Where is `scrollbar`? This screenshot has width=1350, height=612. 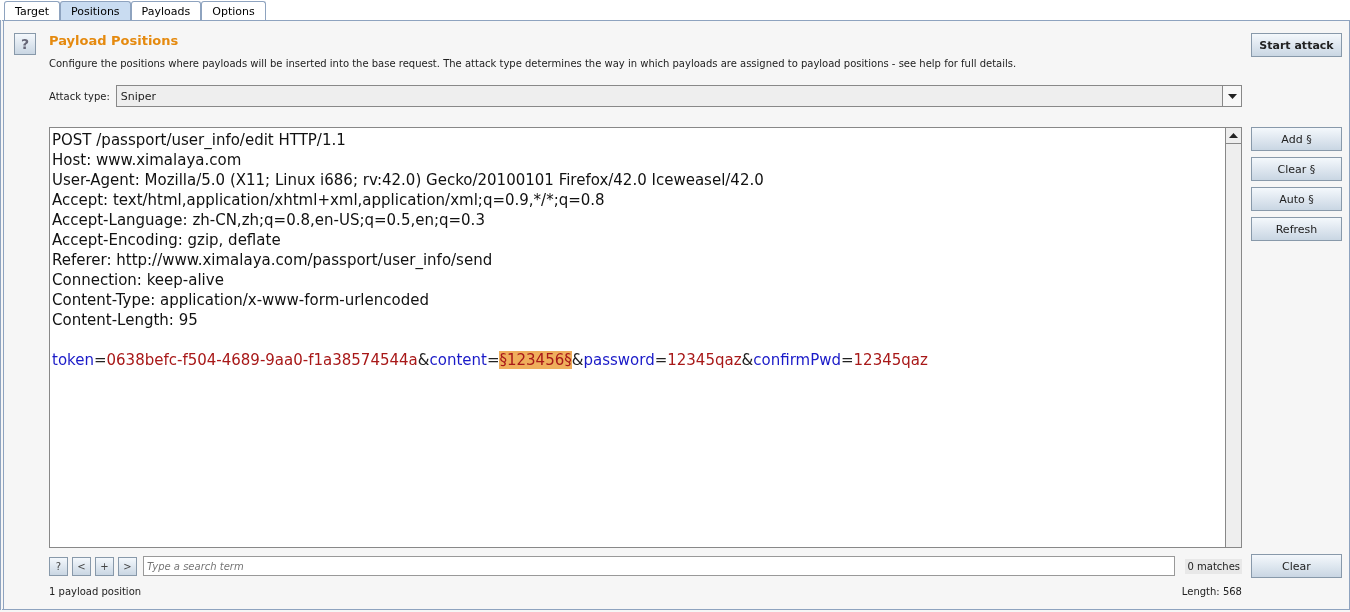 scrollbar is located at coordinates (1233, 337).